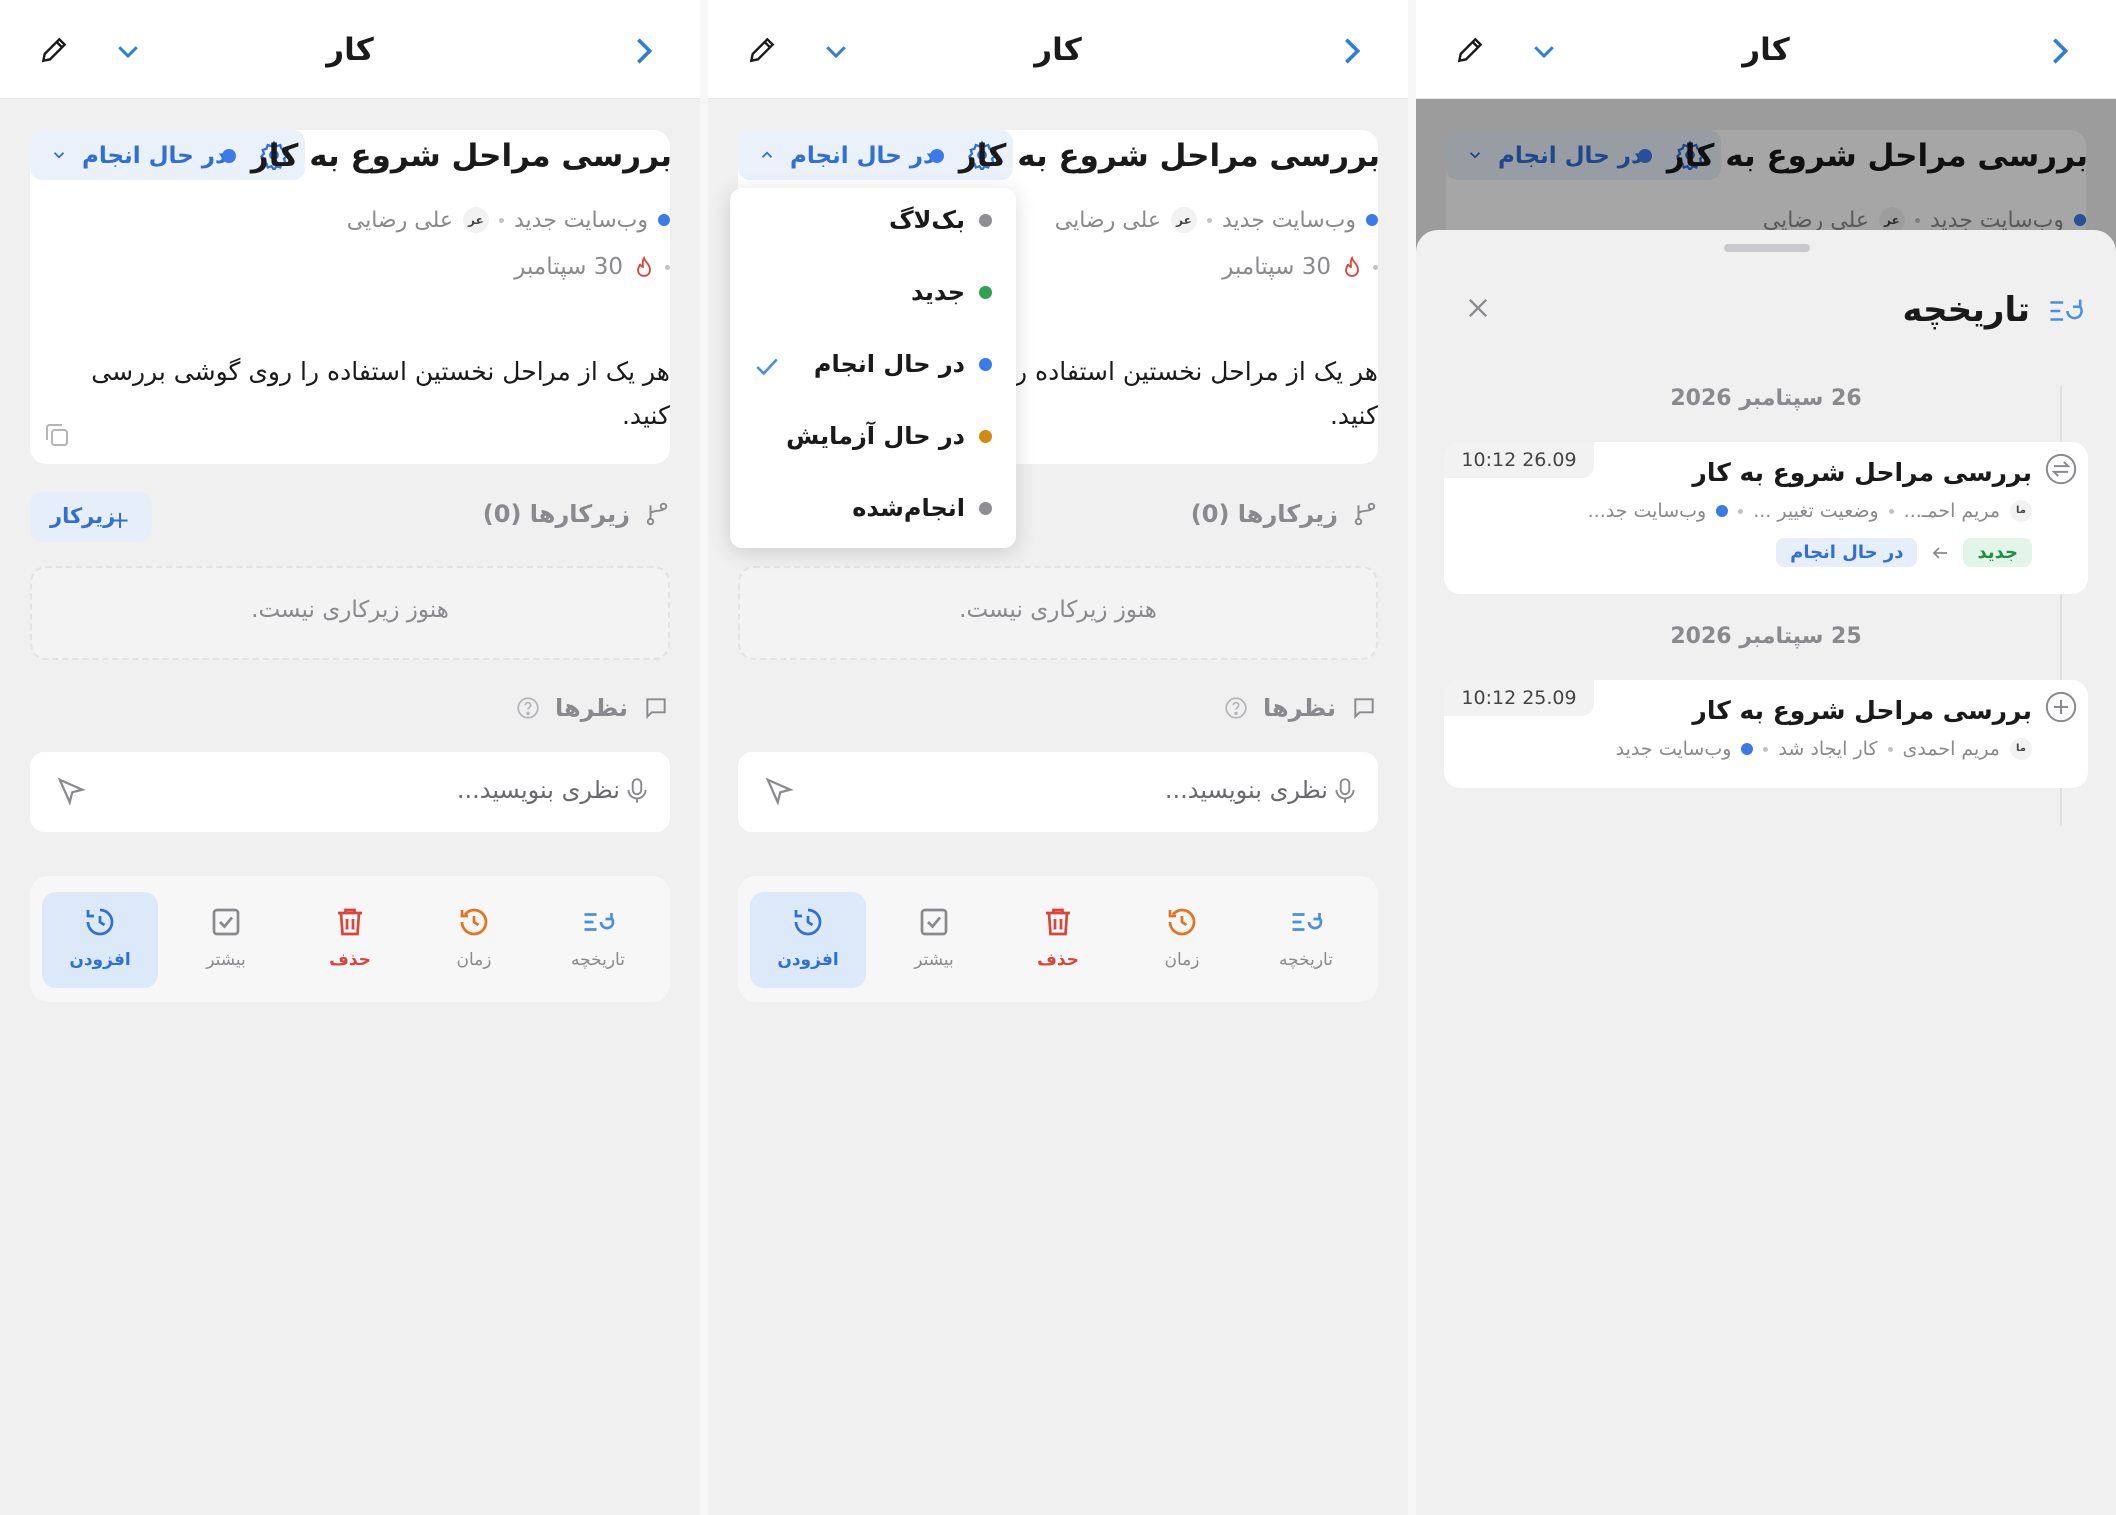 The width and height of the screenshot is (2116, 1515). I want to click on action-label: زمان, so click(1182, 960).